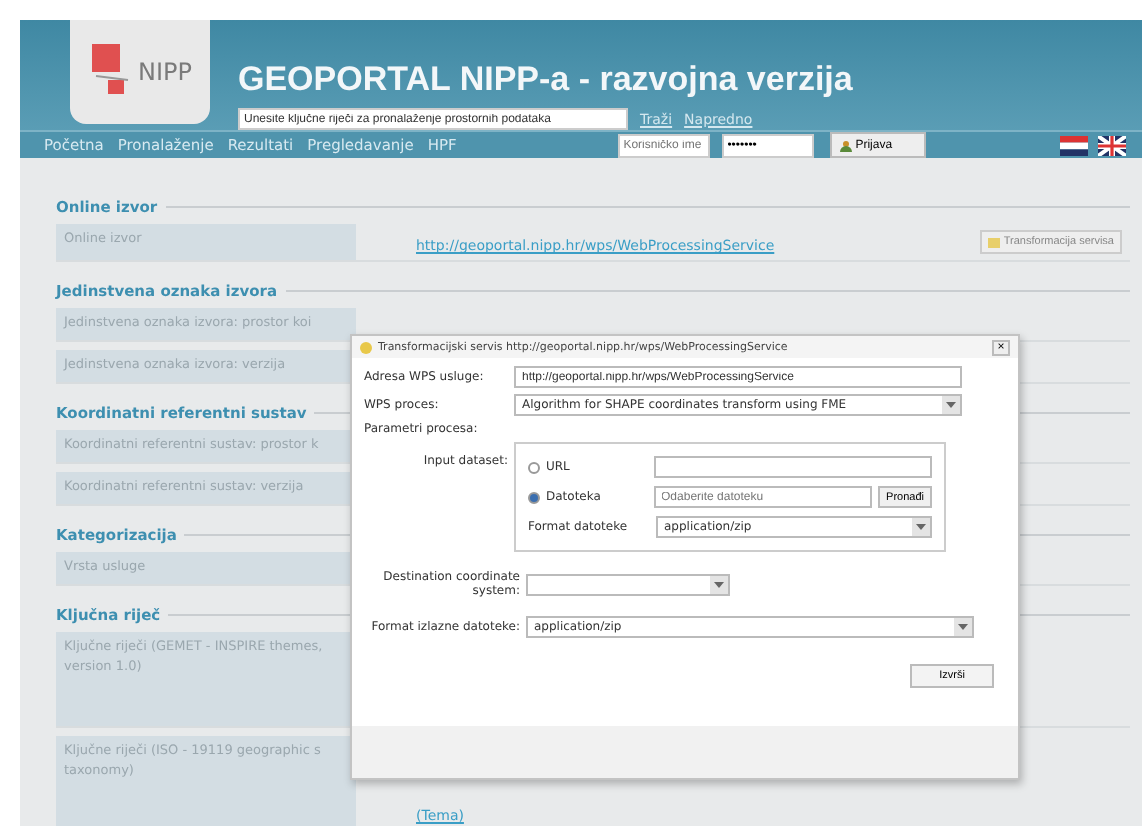 Image resolution: width=1142 pixels, height=826 pixels. Describe the element at coordinates (1074, 145) in the screenshot. I see `croatian-flag-icon` at that location.